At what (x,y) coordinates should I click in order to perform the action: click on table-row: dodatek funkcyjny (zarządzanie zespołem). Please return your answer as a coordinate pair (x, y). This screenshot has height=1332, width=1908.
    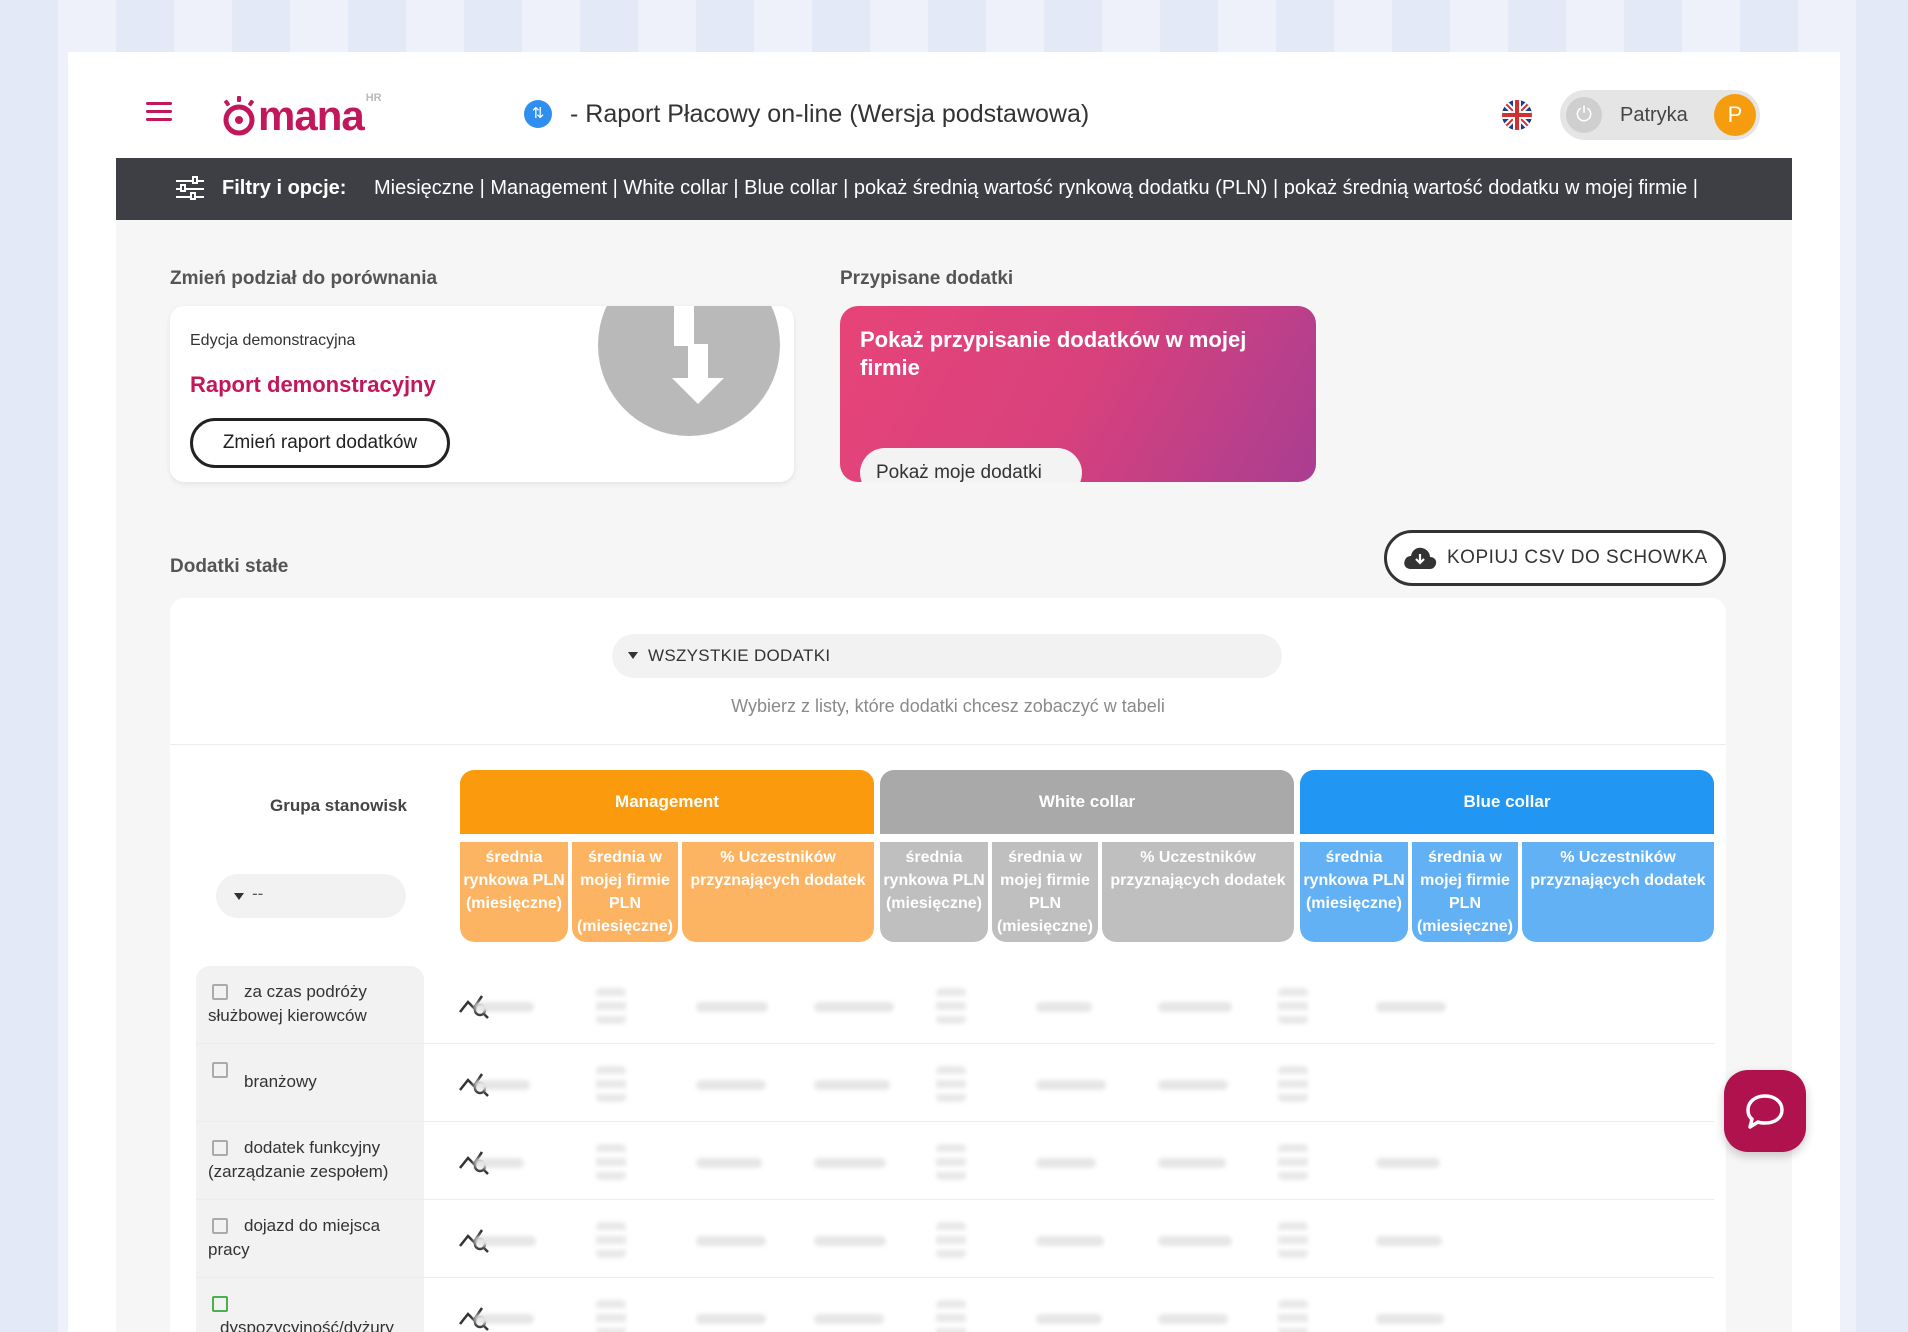
    Looking at the image, I should click on (955, 1161).